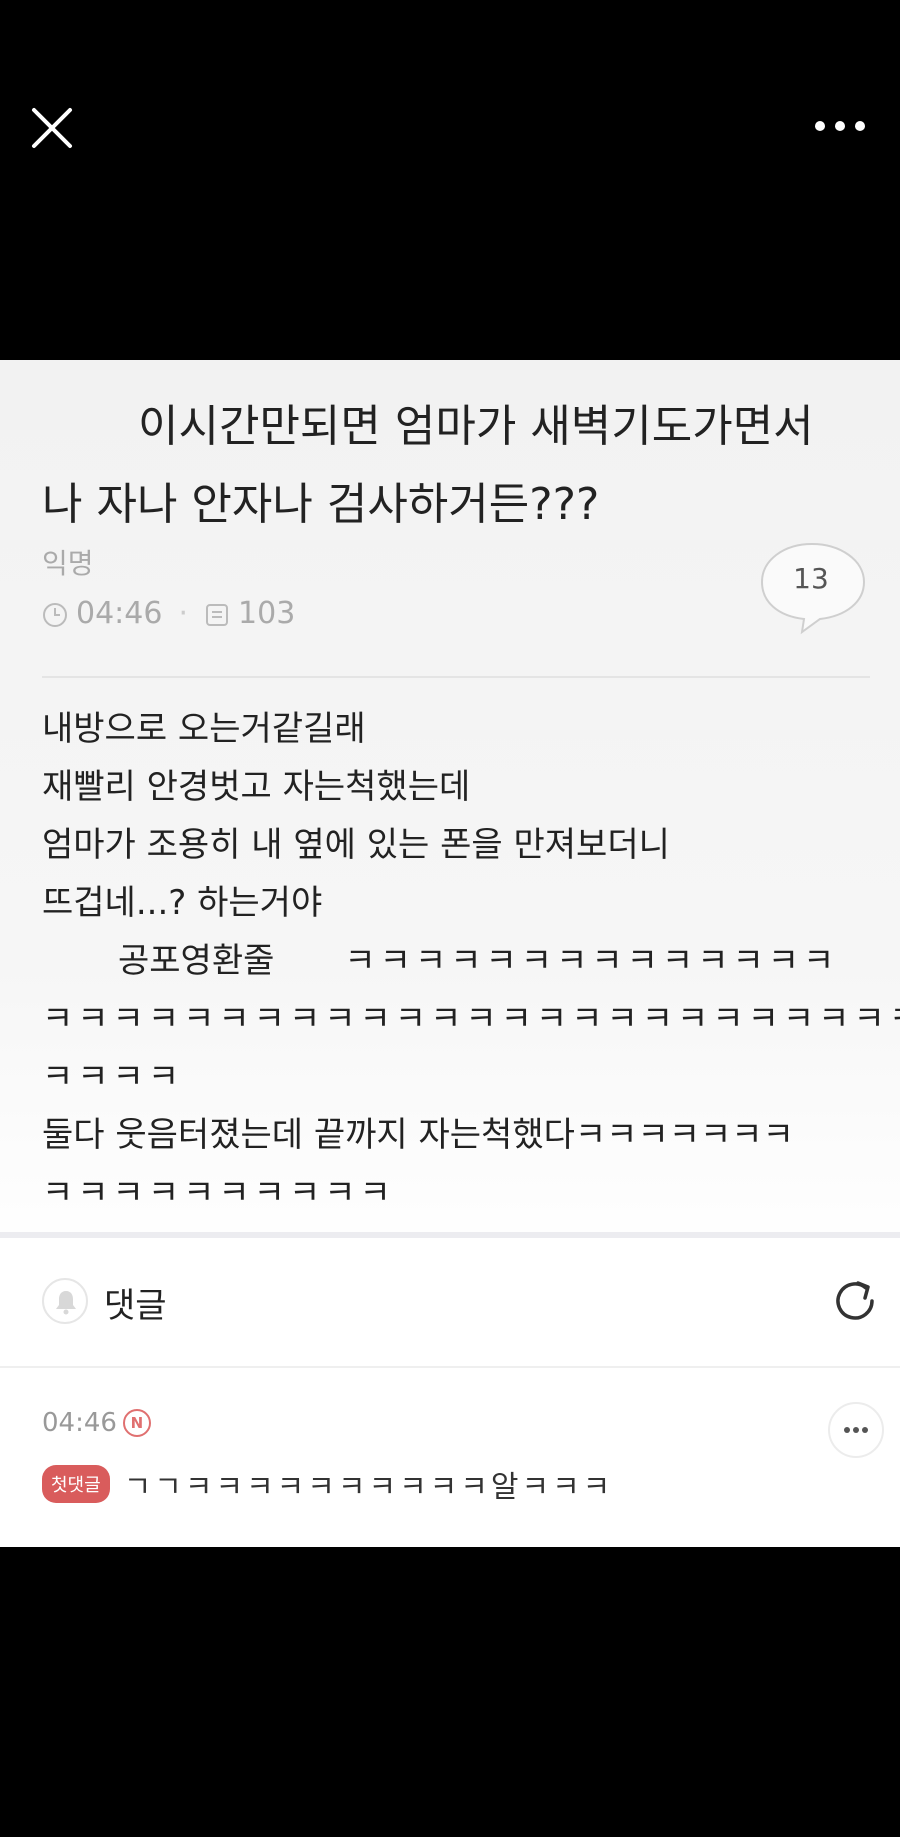  I want to click on body-line-3: 엄마가 조용히 내 옆에 있는 폰을 만져보더니, so click(356, 845).